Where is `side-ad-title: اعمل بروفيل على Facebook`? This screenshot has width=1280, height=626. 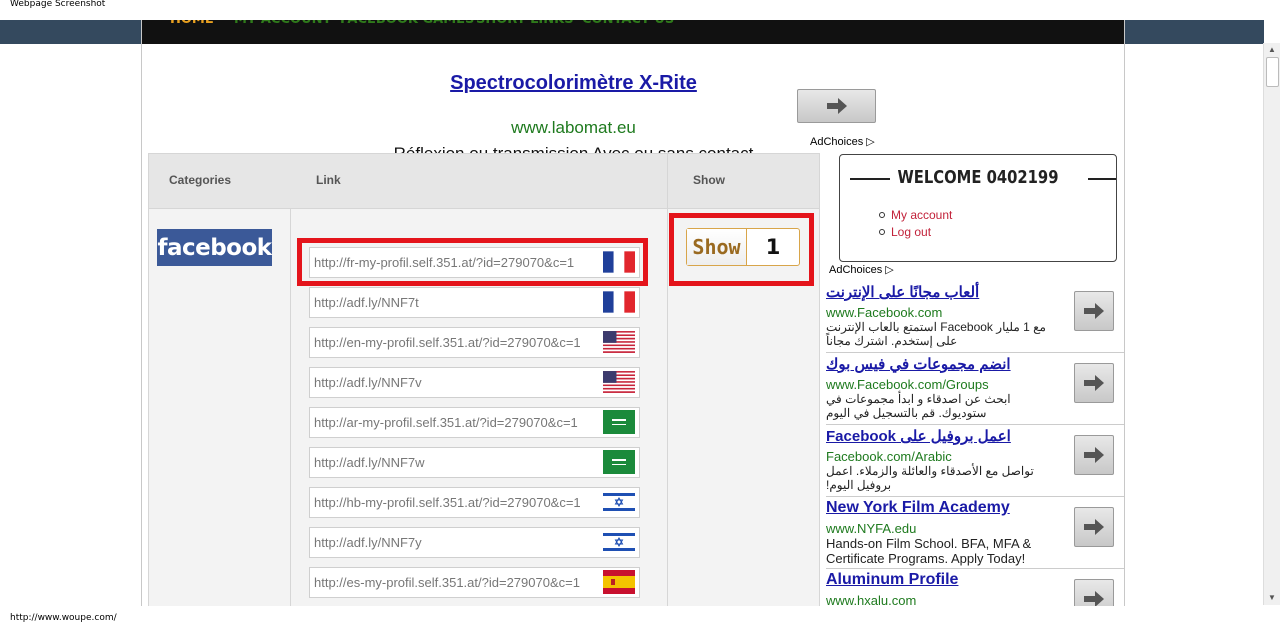
side-ad-title: اعمل بروفيل على Facebook is located at coordinates (941, 436).